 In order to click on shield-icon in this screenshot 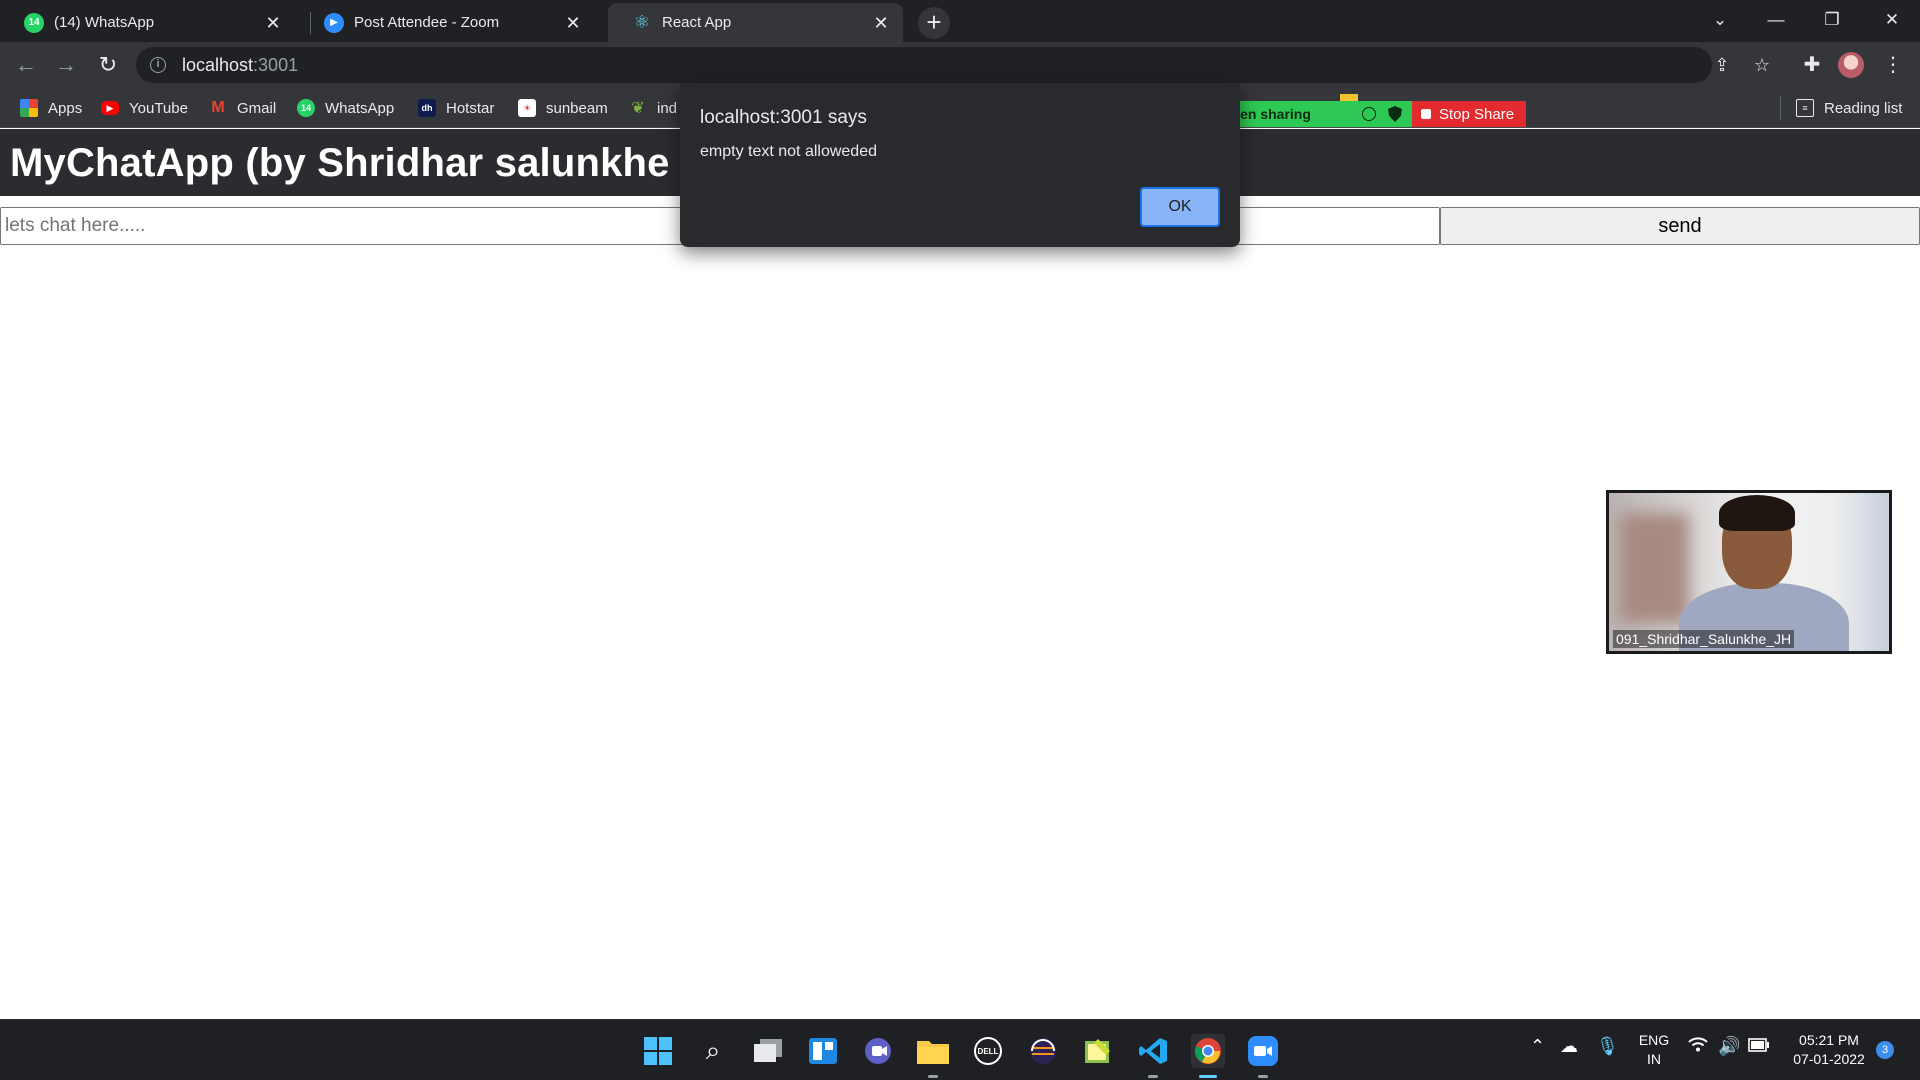, I will do `click(1395, 114)`.